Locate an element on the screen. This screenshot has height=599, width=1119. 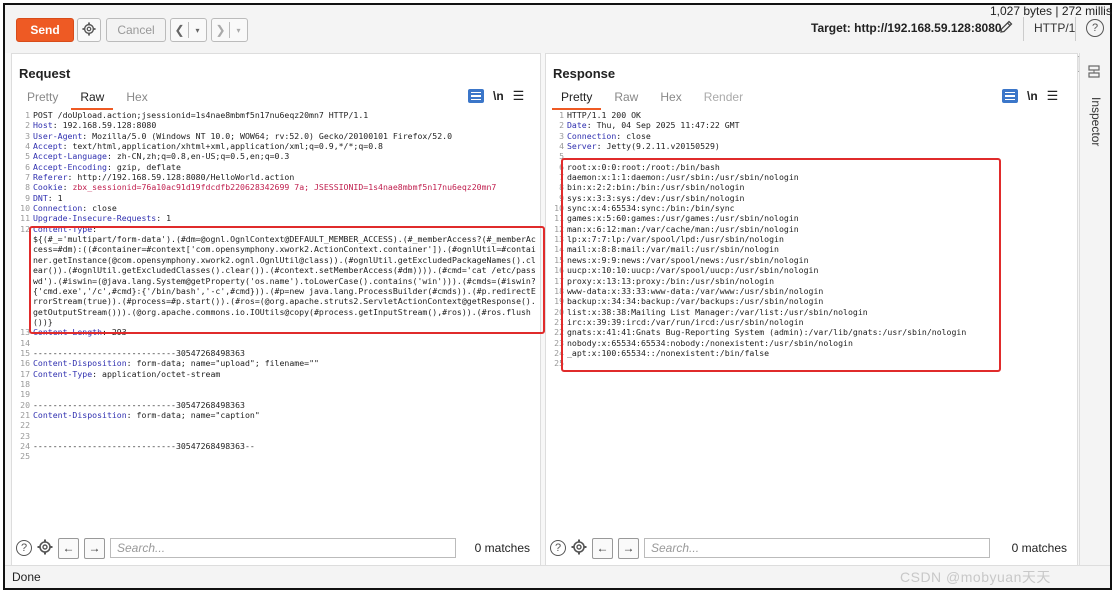
code-line: 5 is located at coordinates (811, 156).